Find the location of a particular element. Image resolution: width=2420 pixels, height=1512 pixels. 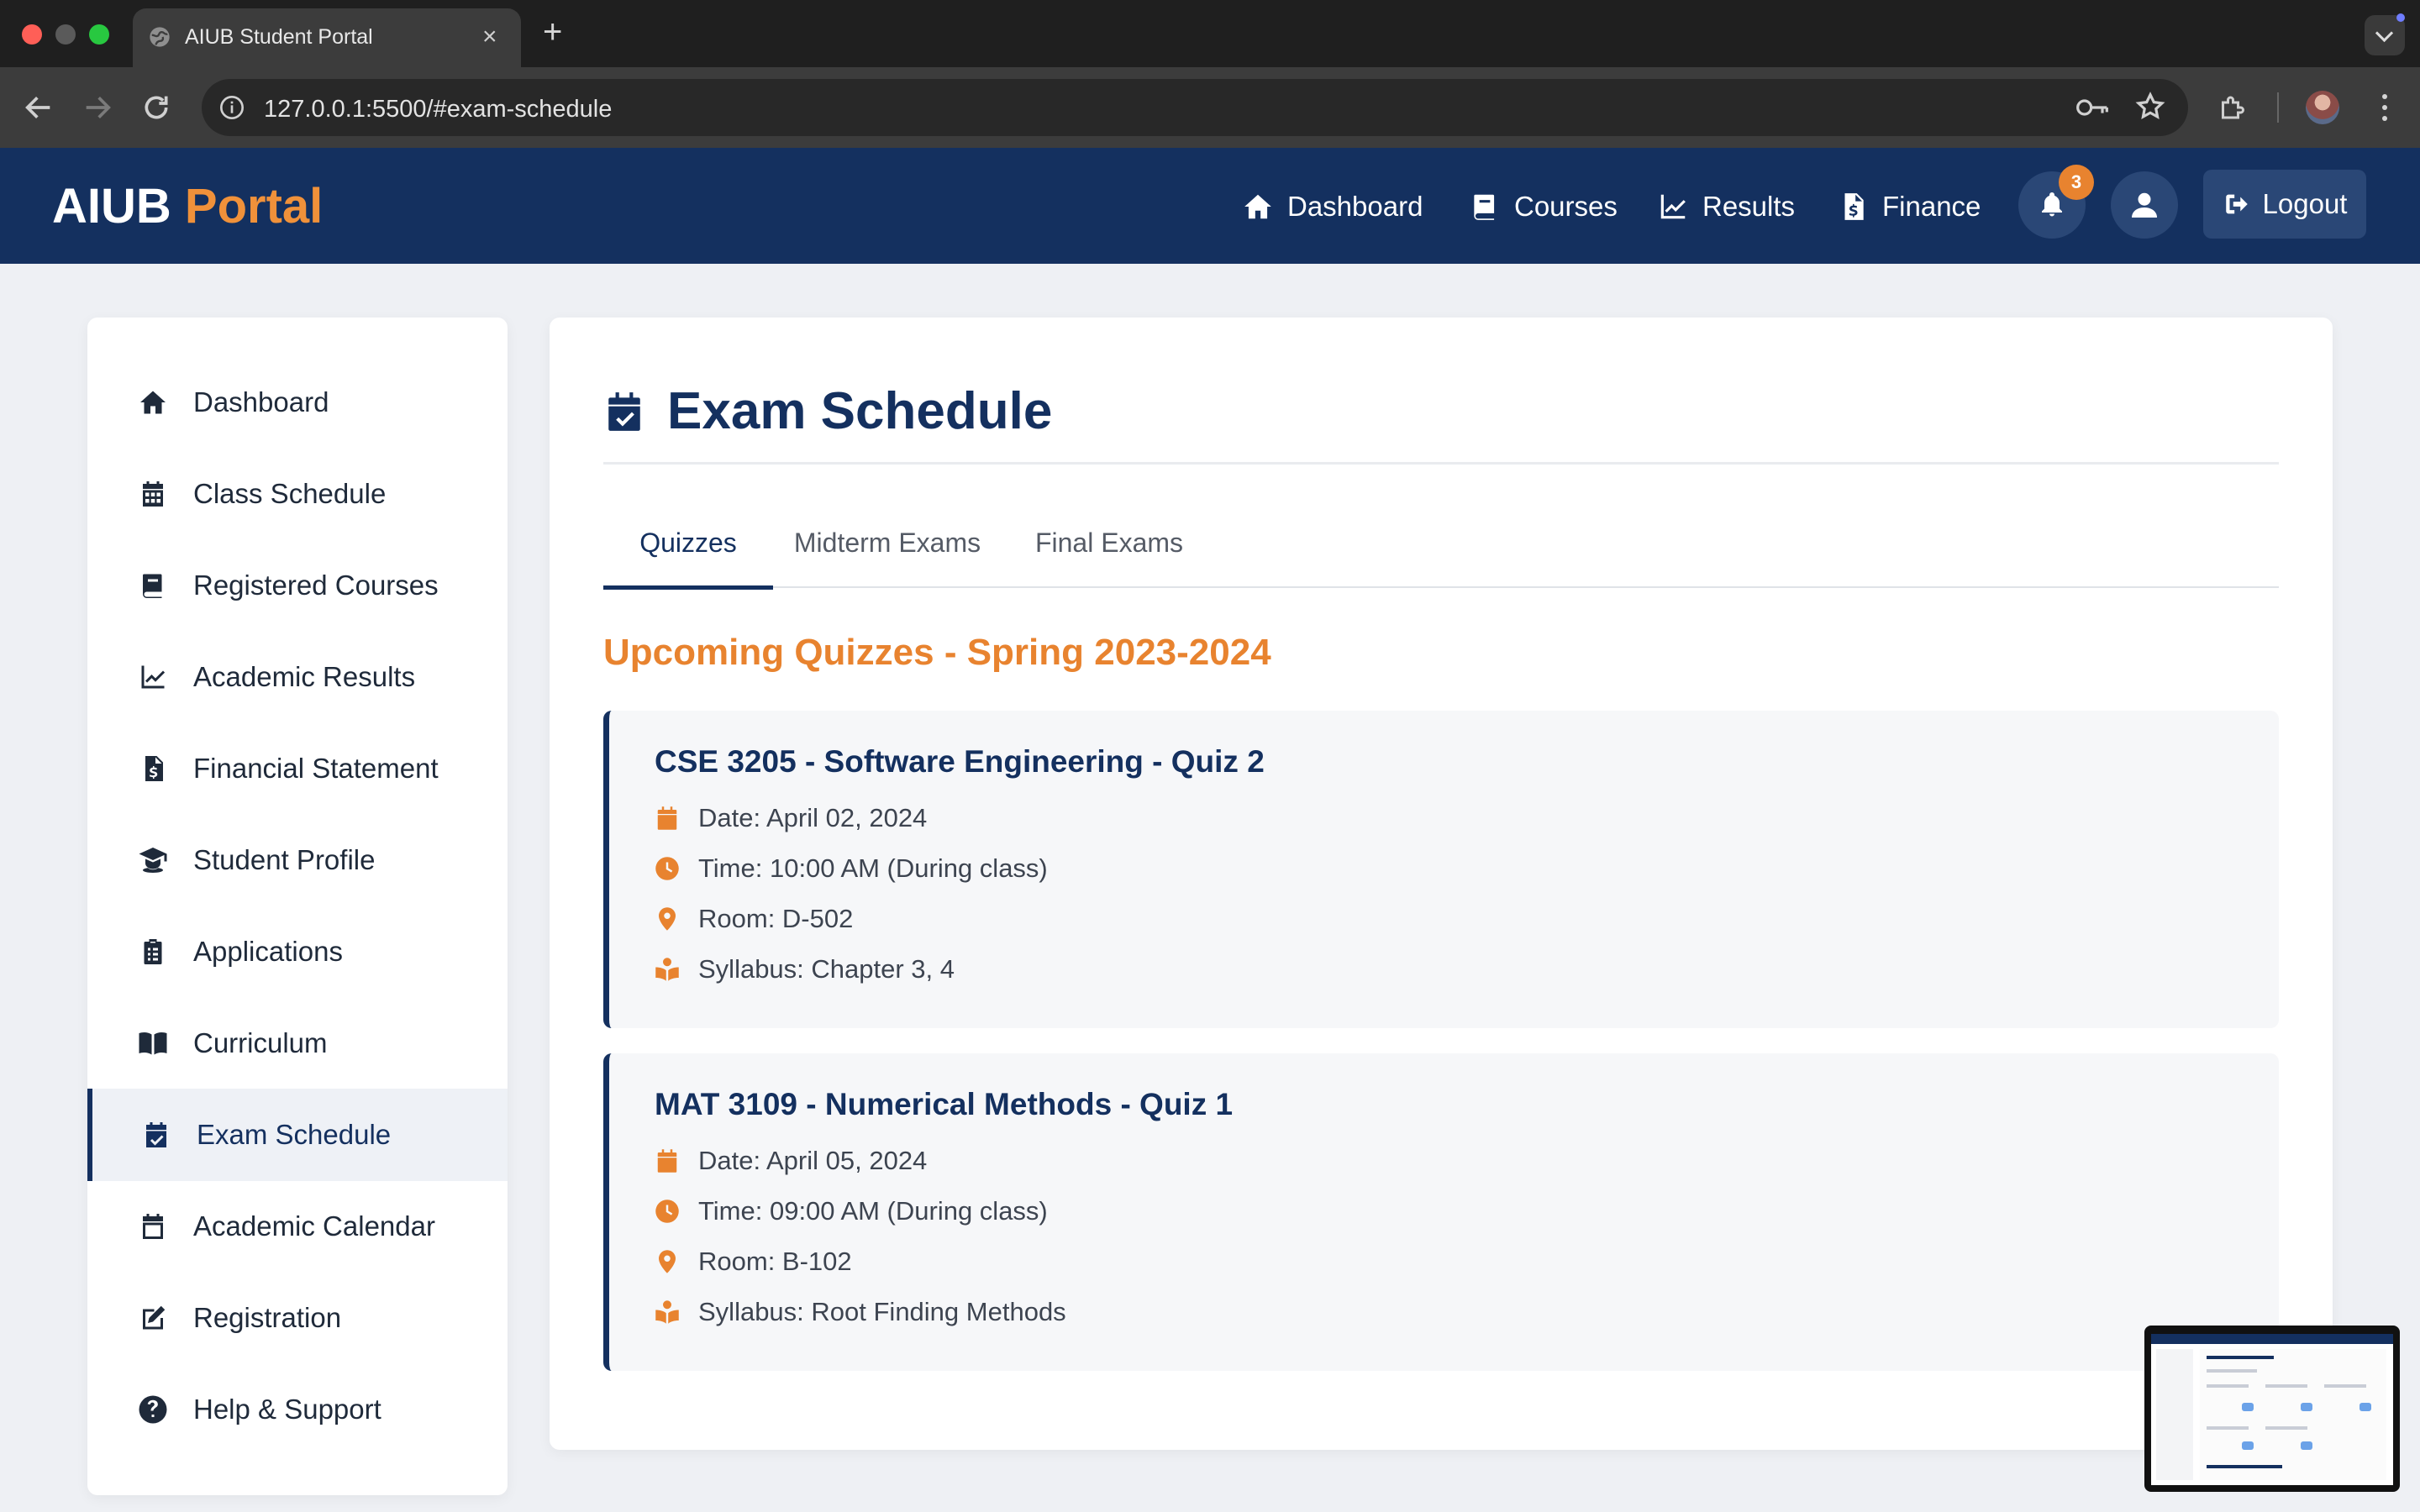

sidebar-item-student-profile: Student Profile is located at coordinates (298, 860).